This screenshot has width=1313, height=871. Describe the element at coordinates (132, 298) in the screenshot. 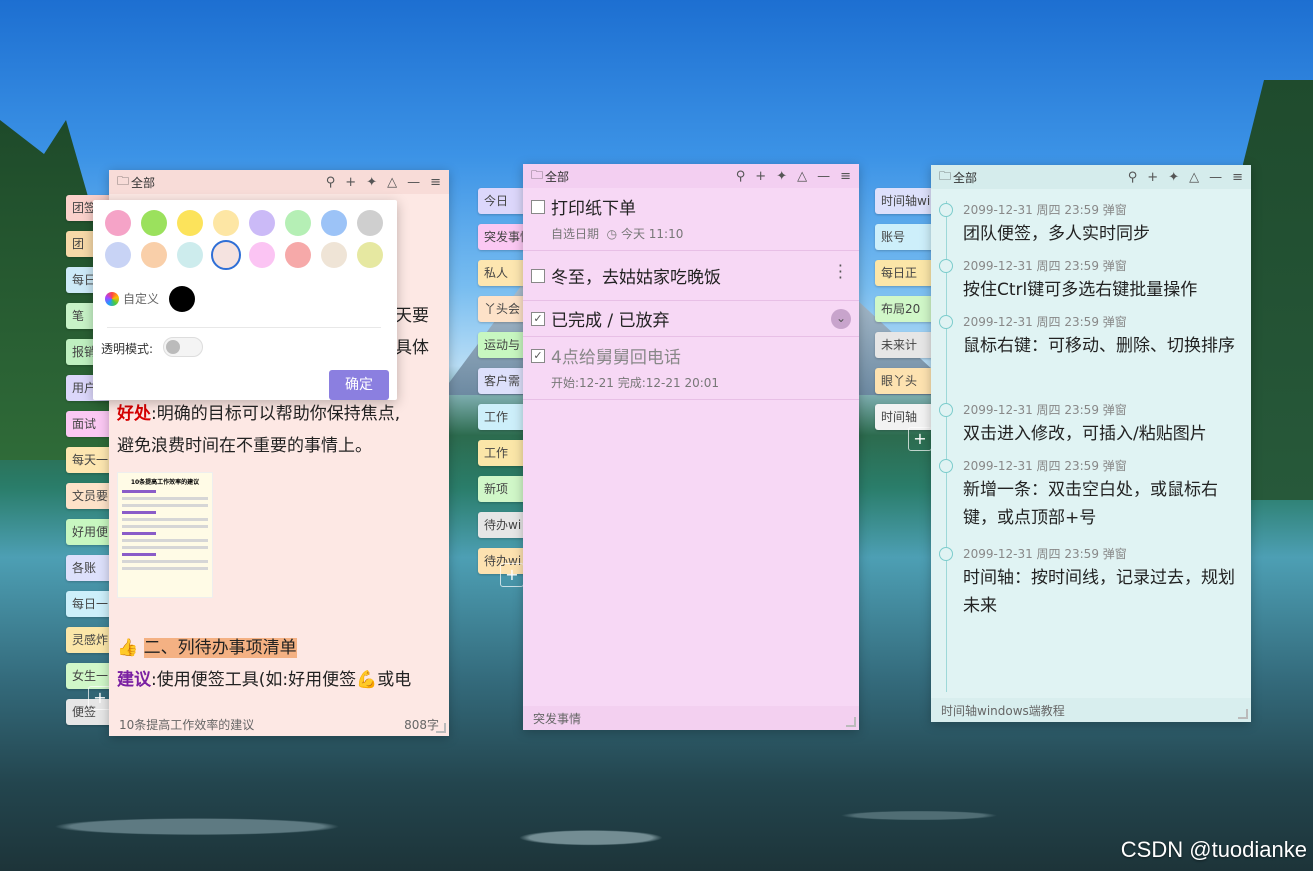

I see `custom-color: 自定义` at that location.